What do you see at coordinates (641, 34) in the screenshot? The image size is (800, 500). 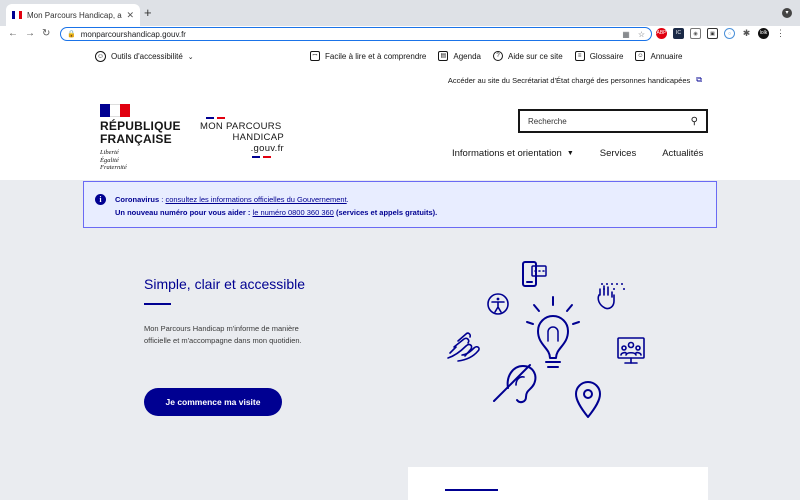 I see `bookmark-star-icon: ☆` at bounding box center [641, 34].